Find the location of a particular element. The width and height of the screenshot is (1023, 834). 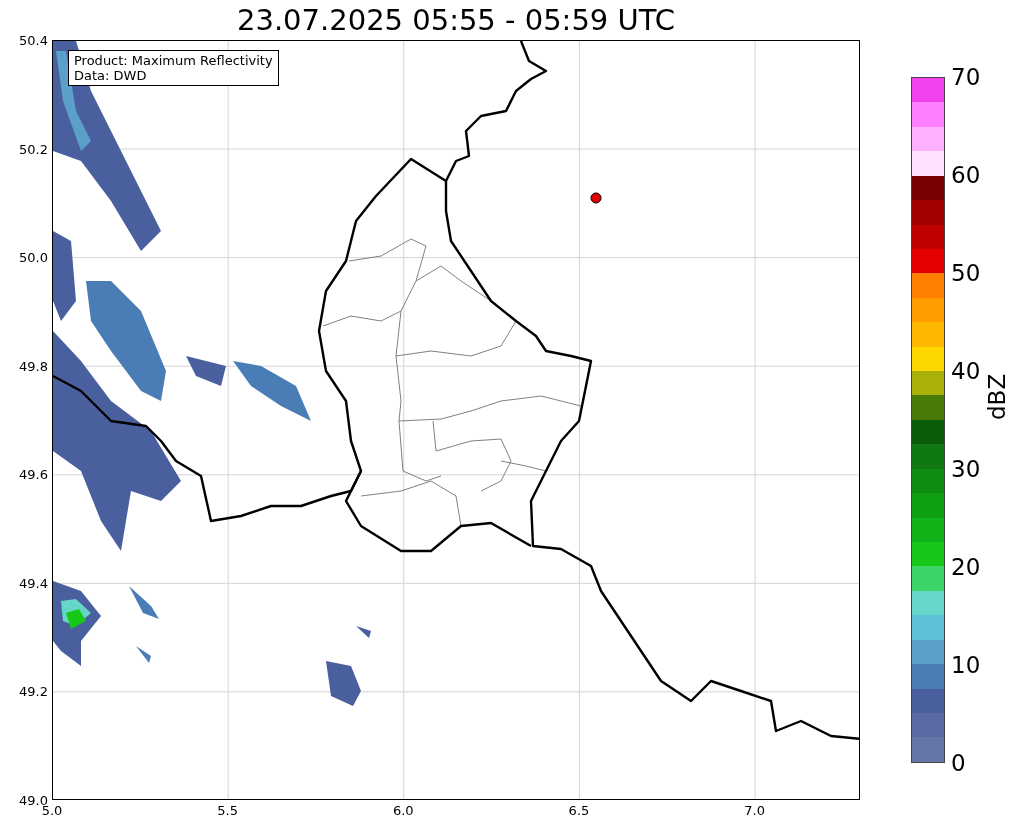

y-tick-label: 49.0 is located at coordinates (33, 800).